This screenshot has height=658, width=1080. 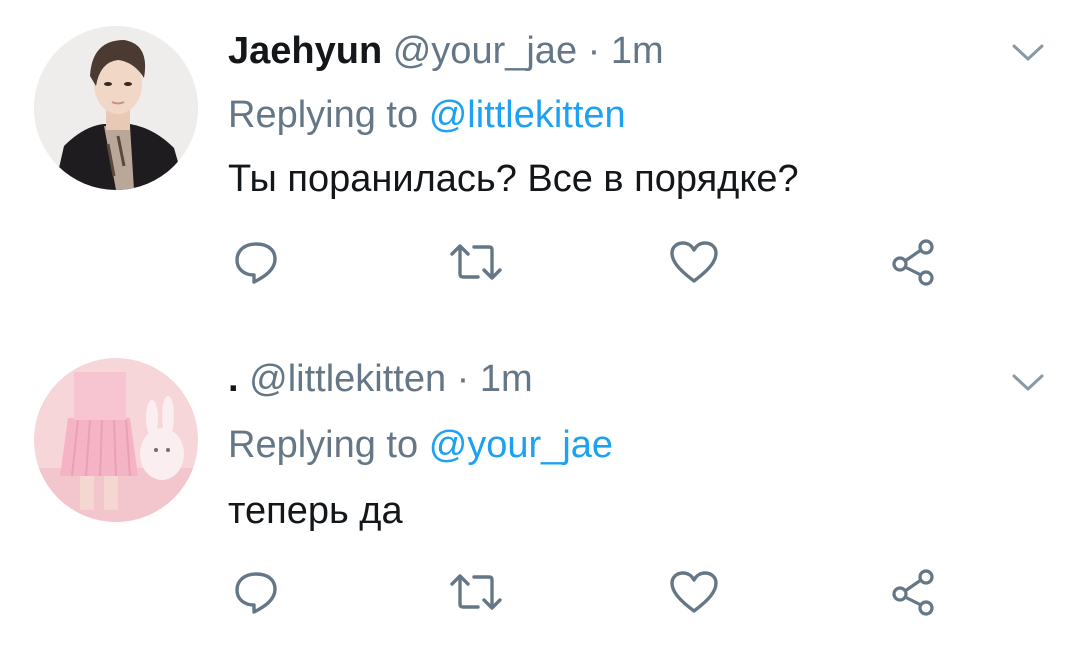 I want to click on tweet-text: теперь да, so click(x=315, y=511).